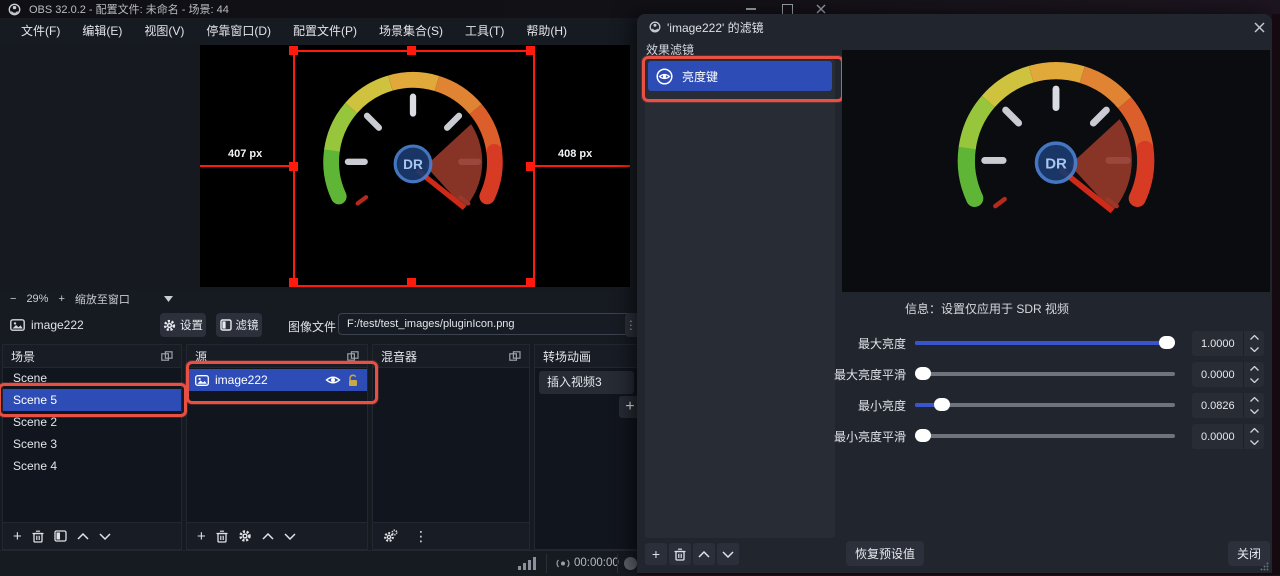 The height and width of the screenshot is (576, 1280). Describe the element at coordinates (631, 325) in the screenshot. I see `browse-button-clipped: ⋮` at that location.